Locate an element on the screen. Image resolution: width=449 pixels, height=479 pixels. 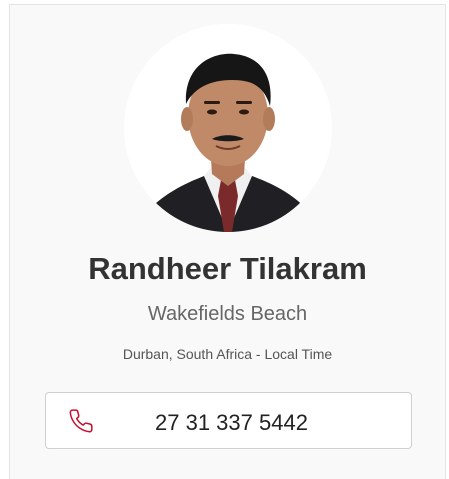
agent-name: Randheer Tilakram is located at coordinates (227, 268).